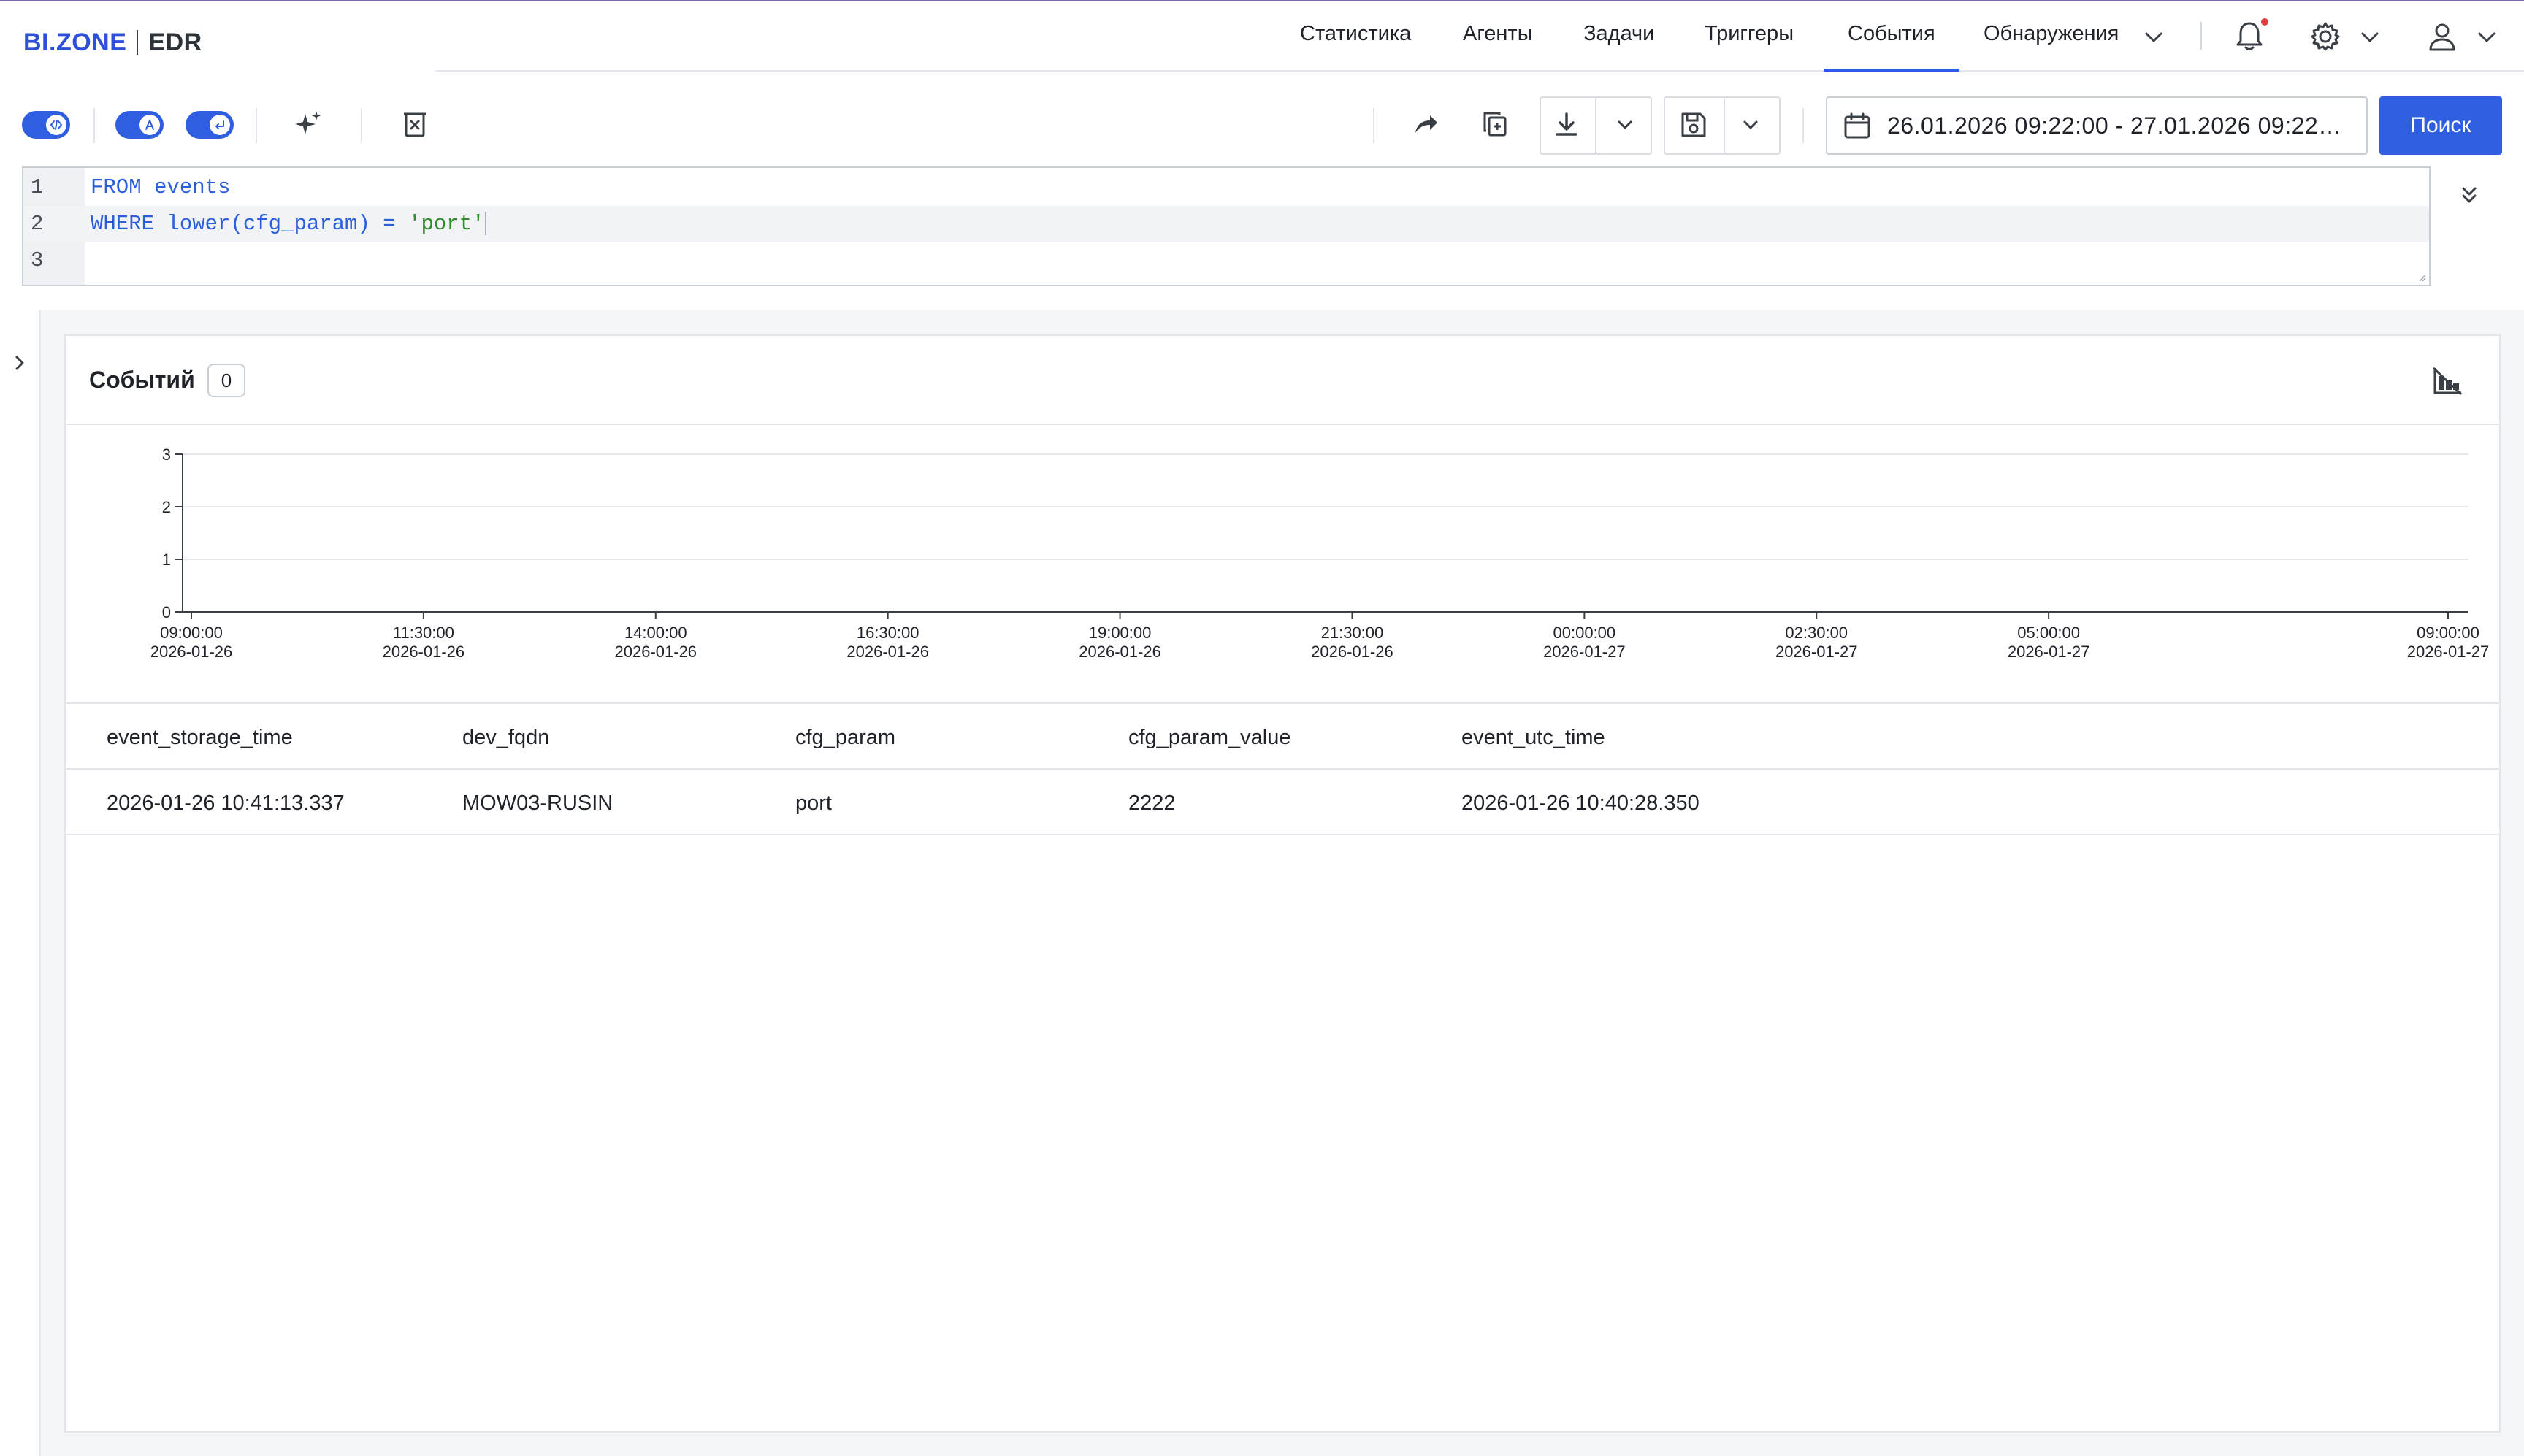  What do you see at coordinates (2325, 36) in the screenshot?
I see `gear-icon` at bounding box center [2325, 36].